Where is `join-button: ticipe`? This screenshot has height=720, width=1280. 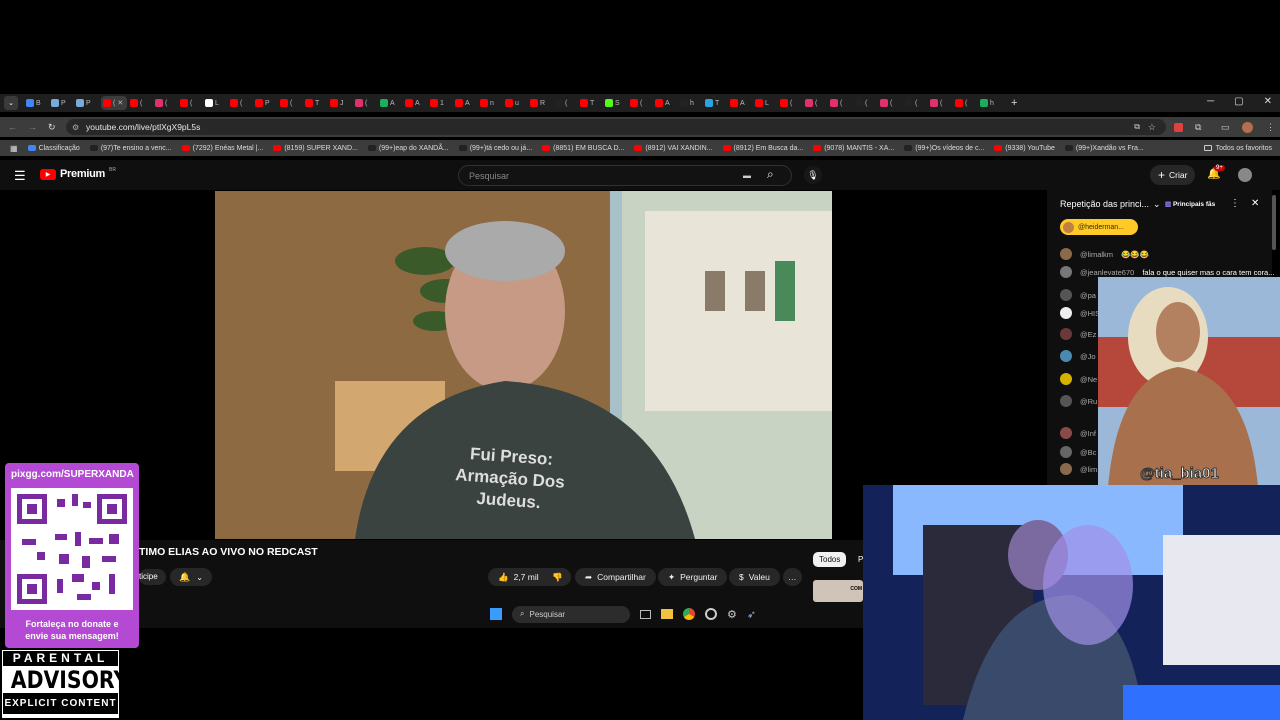
join-button: ticipe is located at coordinates (152, 577).